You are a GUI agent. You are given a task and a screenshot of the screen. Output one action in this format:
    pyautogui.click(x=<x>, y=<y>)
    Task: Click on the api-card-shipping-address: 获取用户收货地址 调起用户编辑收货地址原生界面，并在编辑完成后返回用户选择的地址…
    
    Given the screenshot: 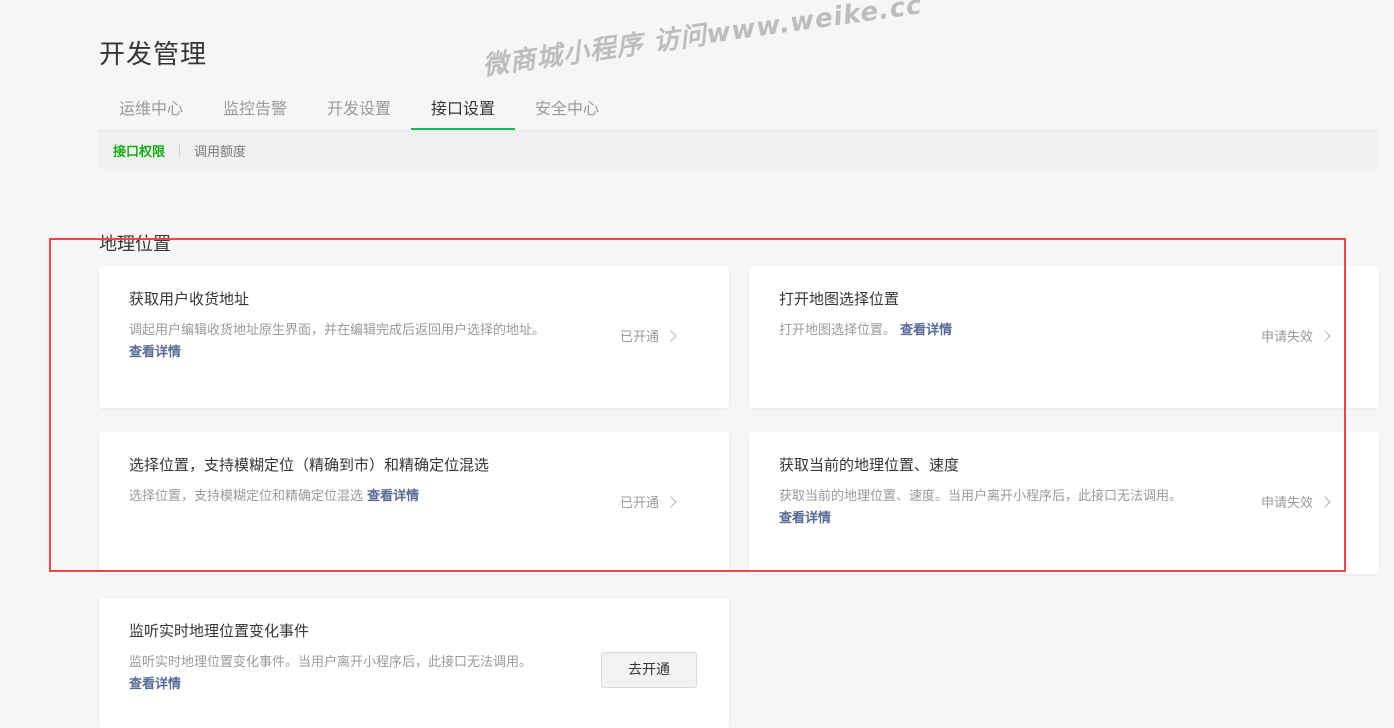 What is the action you would take?
    pyautogui.click(x=414, y=337)
    